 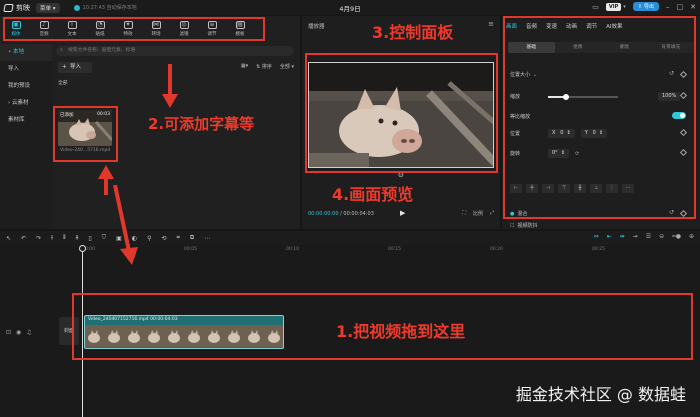 What do you see at coordinates (292, 249) in the screenshot?
I see `ruler-tick: 00:10` at bounding box center [292, 249].